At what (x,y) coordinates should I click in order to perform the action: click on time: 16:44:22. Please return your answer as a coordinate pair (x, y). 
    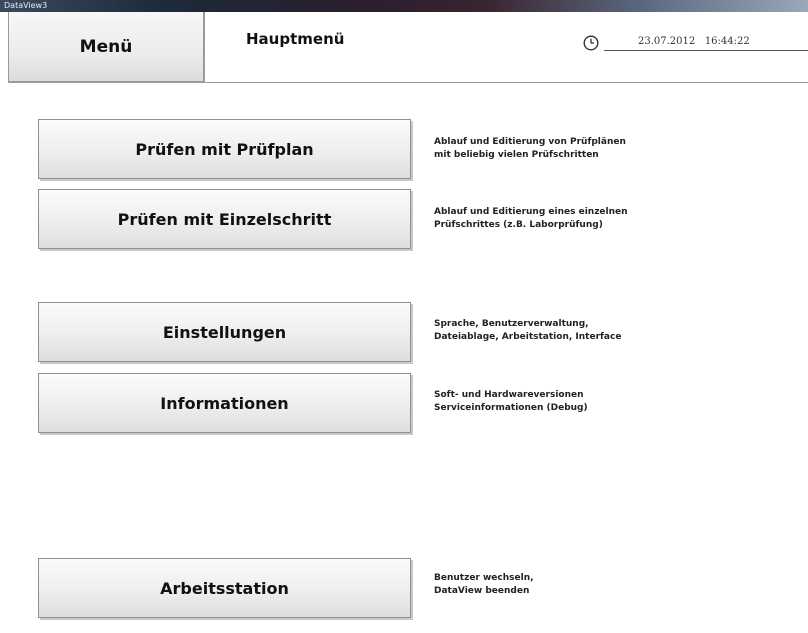
    Looking at the image, I should click on (727, 41).